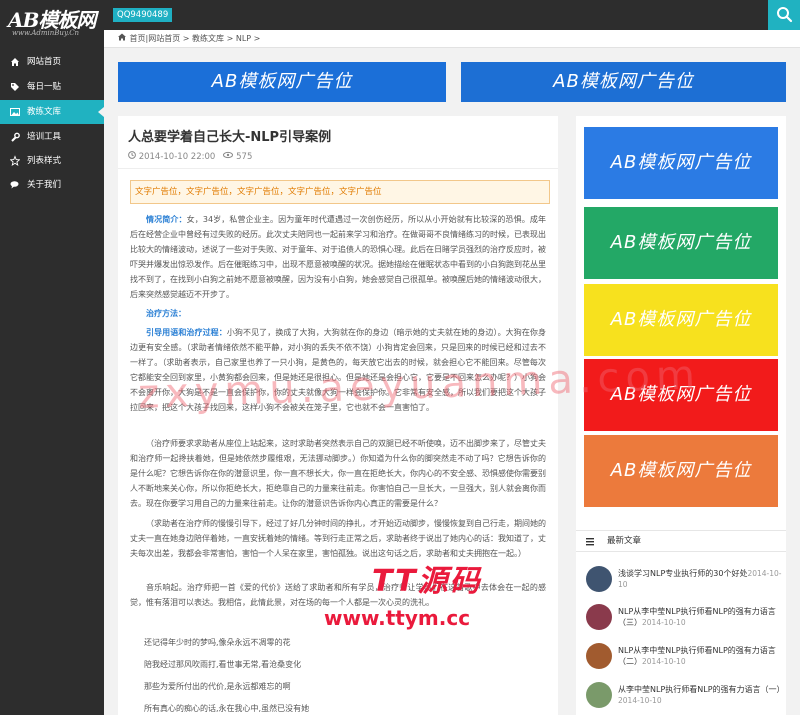 This screenshot has height=715, width=800. Describe the element at coordinates (164, 38) in the screenshot. I see `breadcrumb-site-home: 网站首页` at that location.